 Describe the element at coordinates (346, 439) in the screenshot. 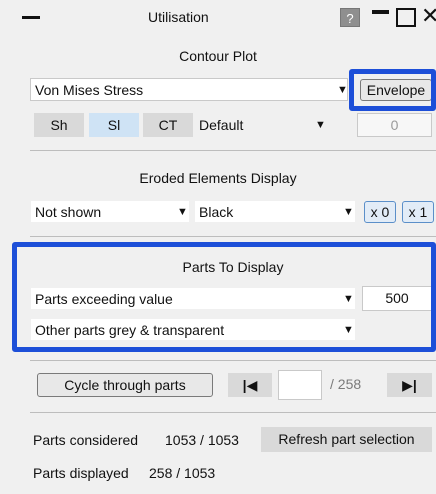

I see `refresh-part-selection-button: Refresh part selection` at that location.